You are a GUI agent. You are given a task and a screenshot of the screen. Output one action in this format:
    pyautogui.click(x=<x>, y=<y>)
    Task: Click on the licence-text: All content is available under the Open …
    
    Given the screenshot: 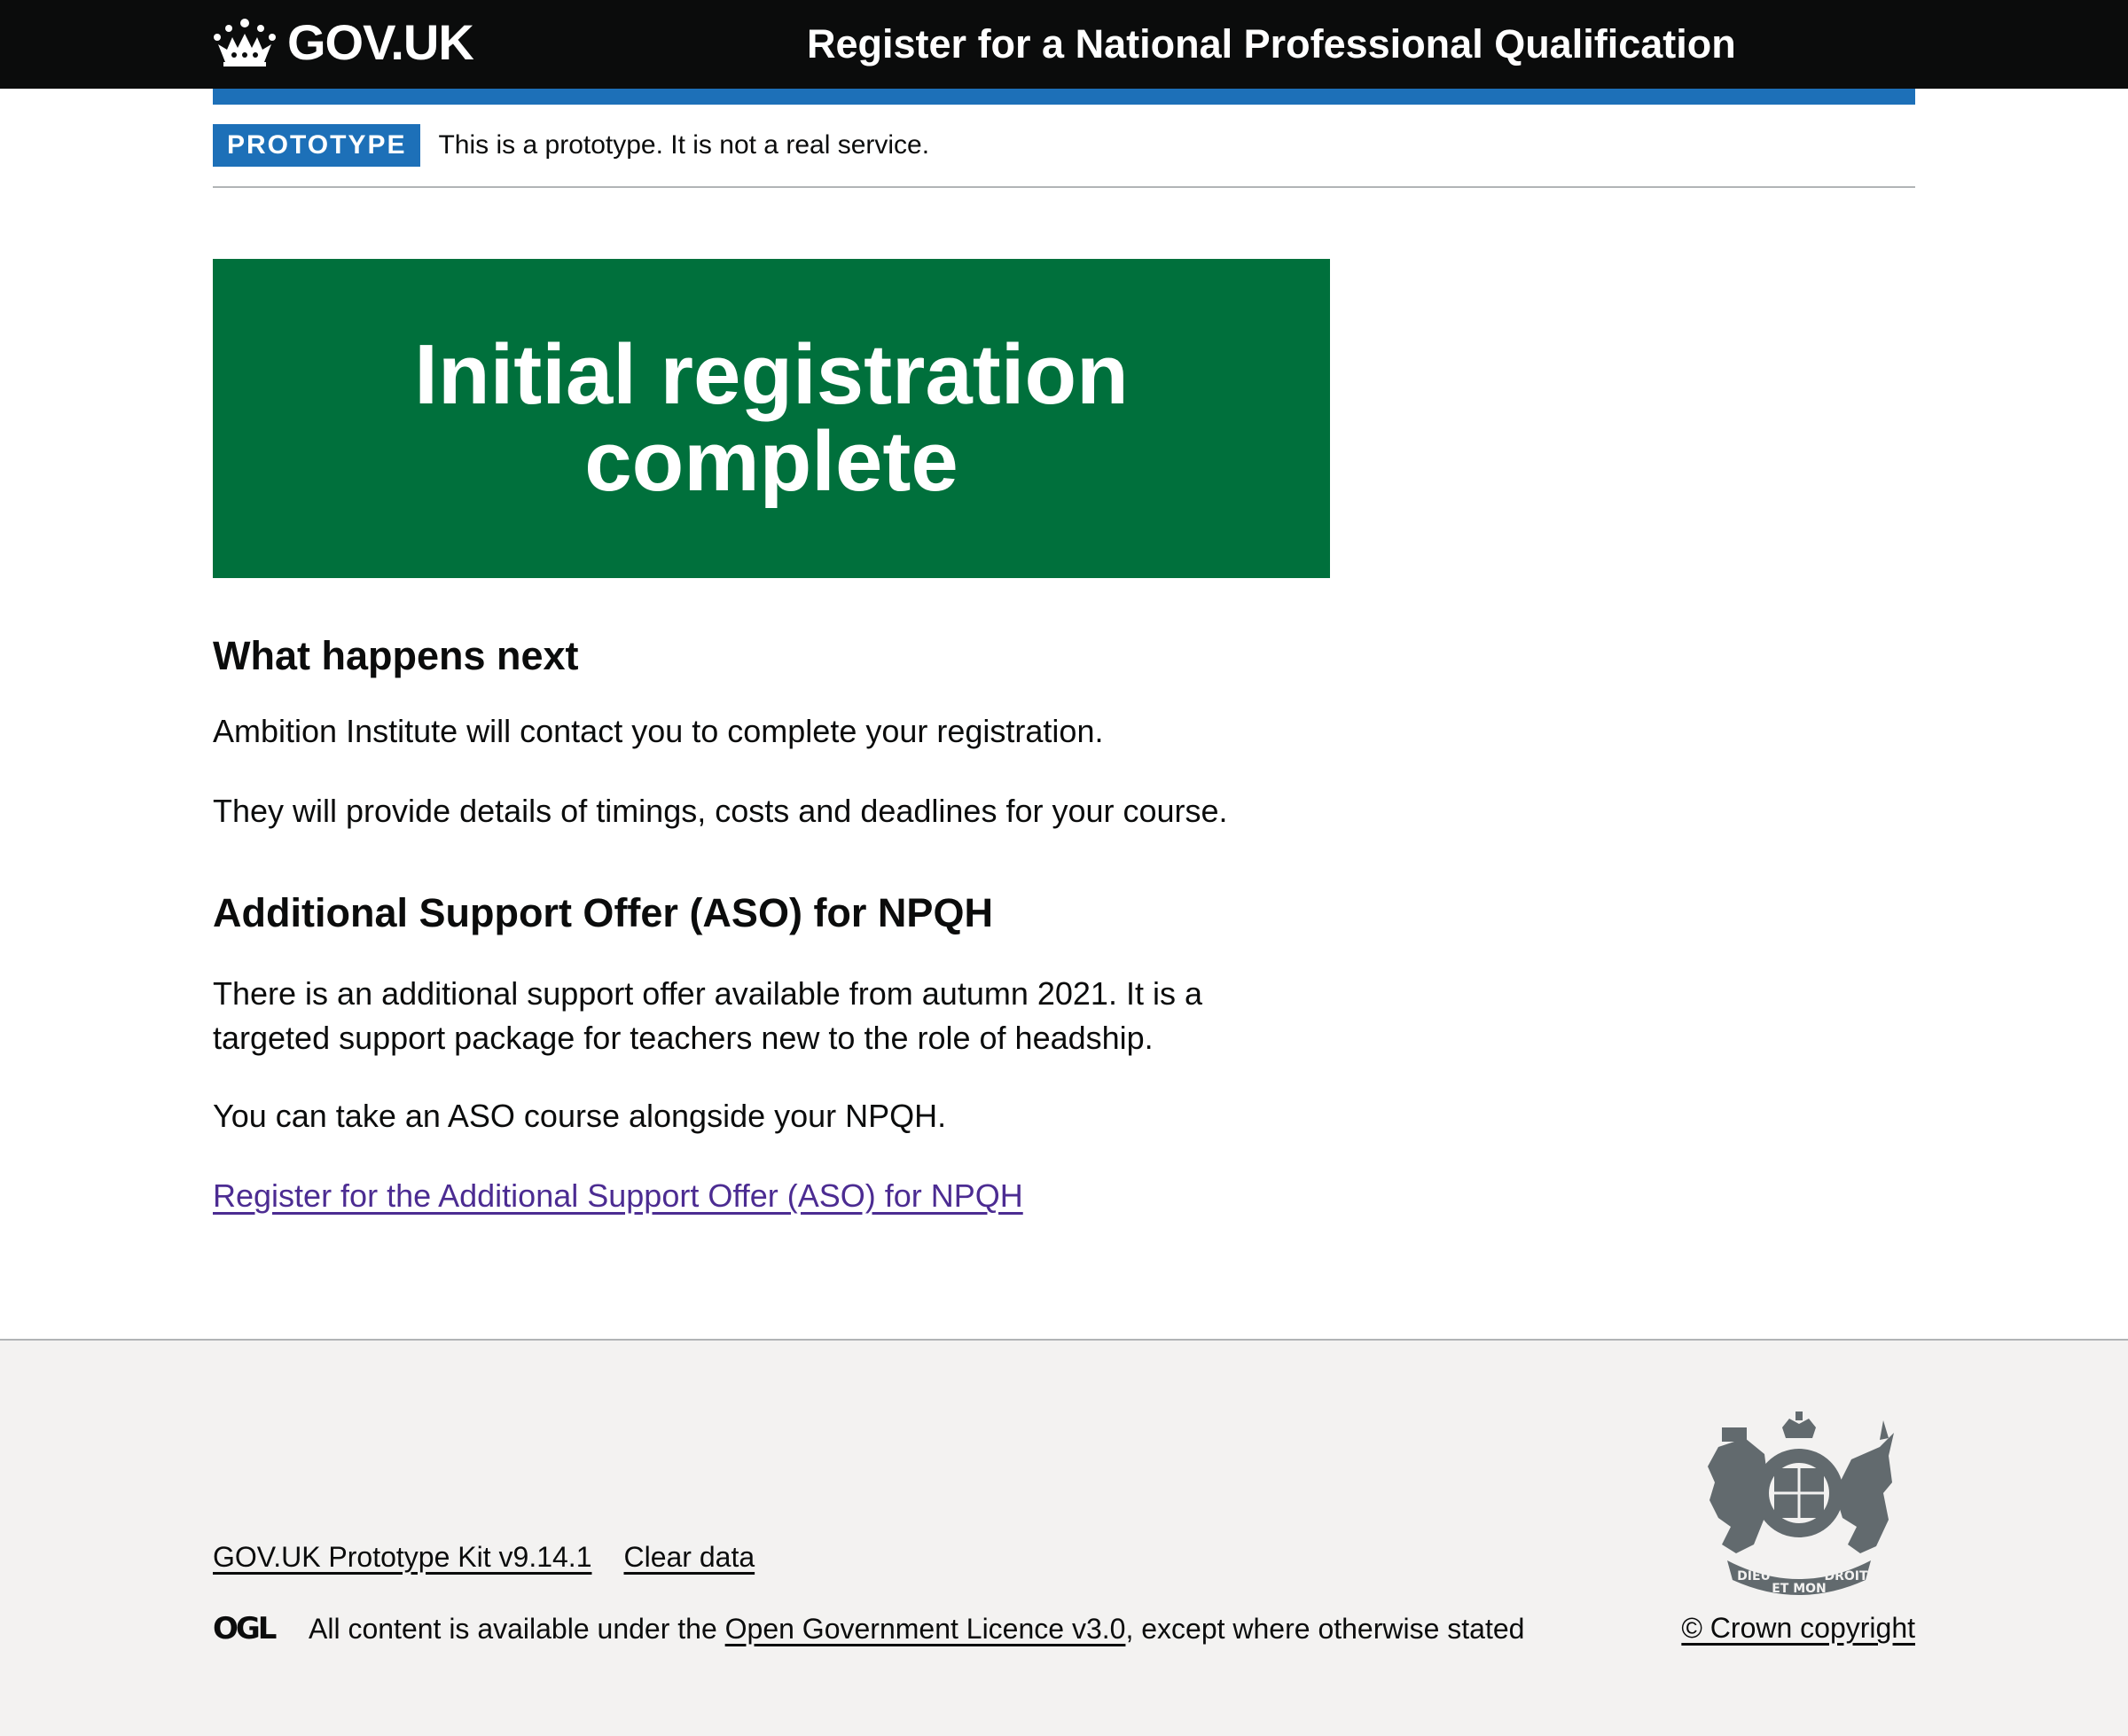 What is the action you would take?
    pyautogui.click(x=917, y=1629)
    